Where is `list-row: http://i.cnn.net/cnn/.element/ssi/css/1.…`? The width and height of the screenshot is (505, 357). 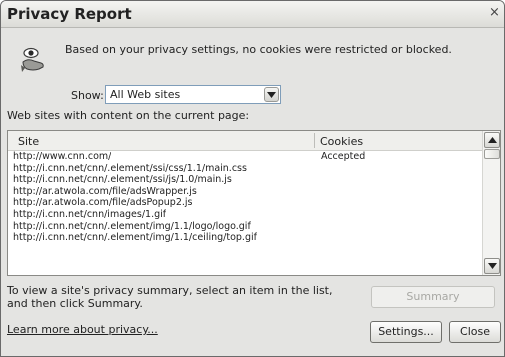
list-row: http://i.cnn.net/cnn/.element/ssi/css/1.… is located at coordinates (245, 169).